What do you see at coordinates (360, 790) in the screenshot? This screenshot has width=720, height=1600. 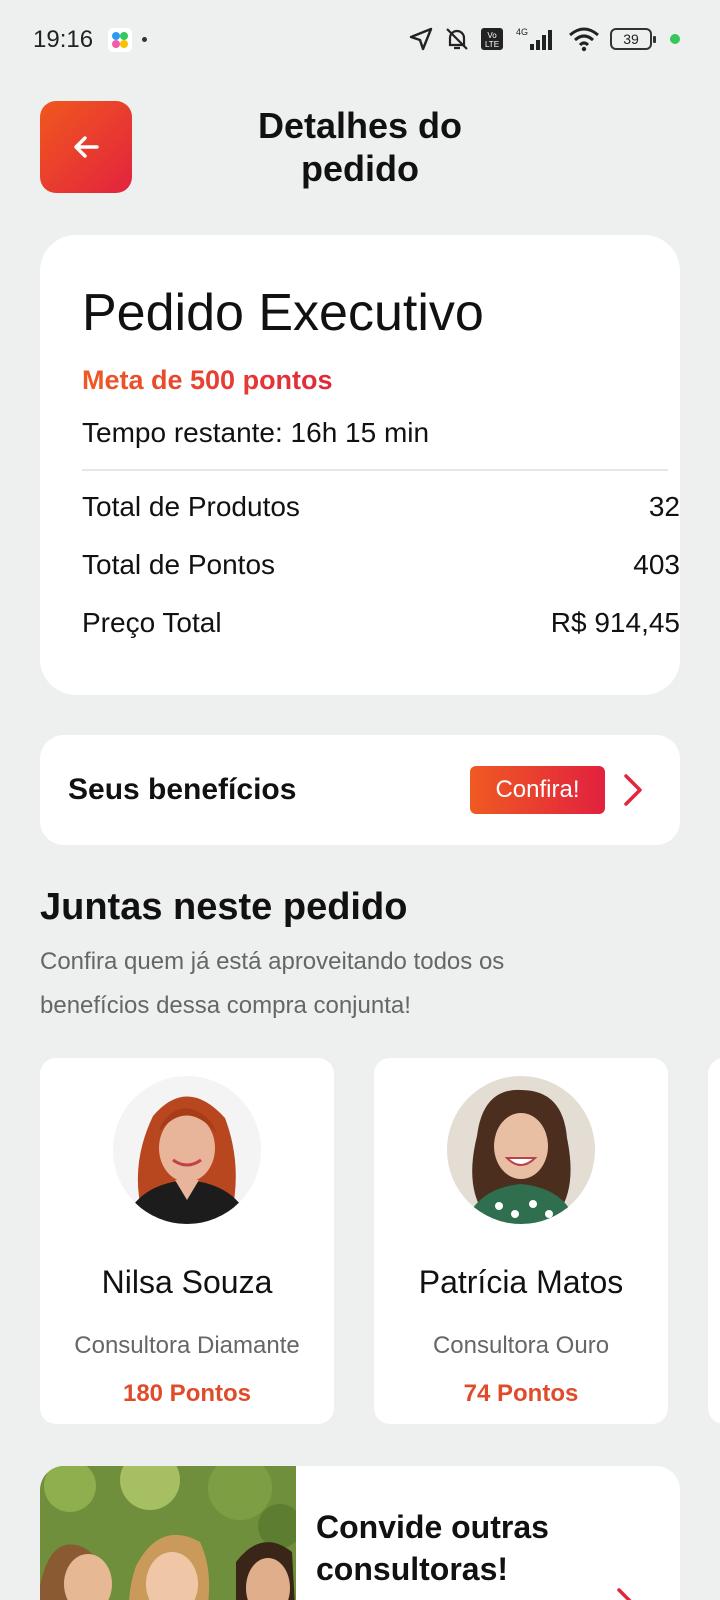 I see `benefits-row: Seus benefícios Confira!` at bounding box center [360, 790].